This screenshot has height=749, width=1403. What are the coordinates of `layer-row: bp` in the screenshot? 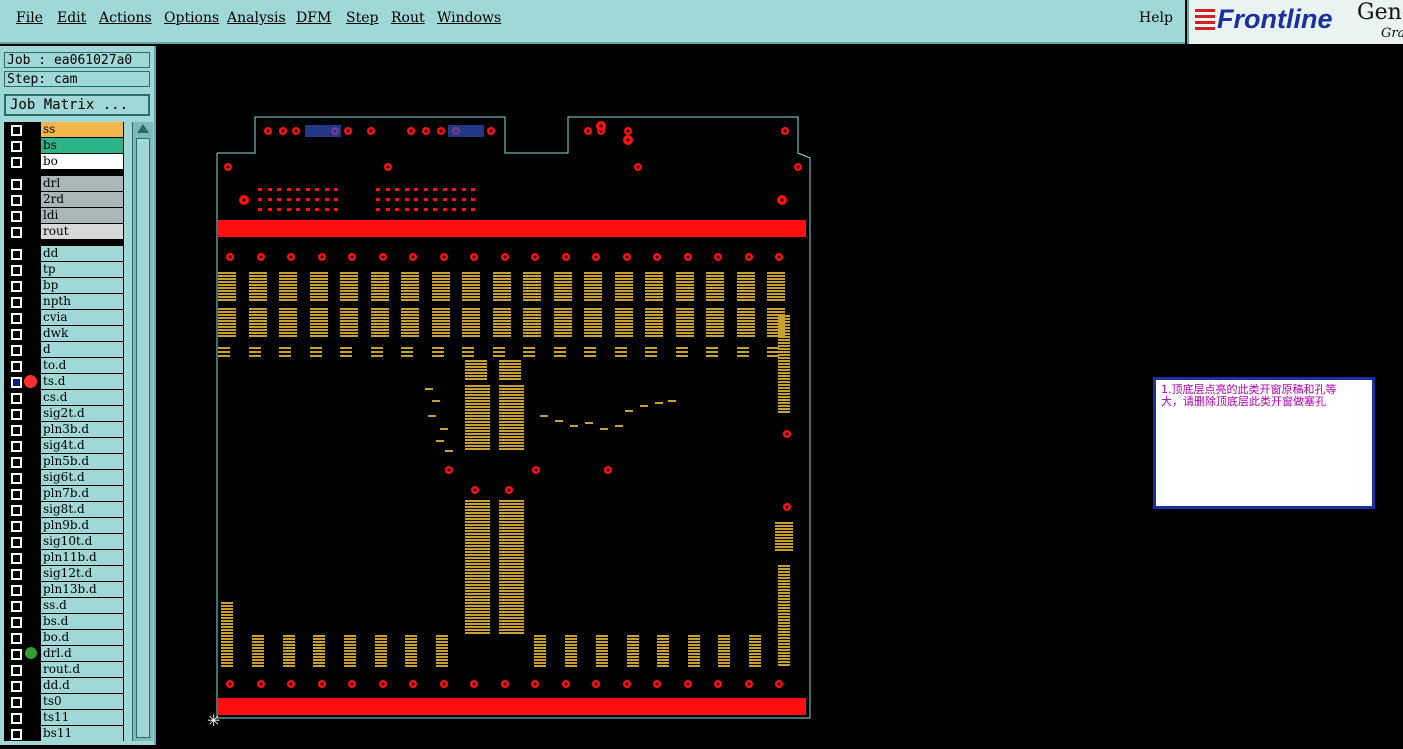 It's located at (64, 286).